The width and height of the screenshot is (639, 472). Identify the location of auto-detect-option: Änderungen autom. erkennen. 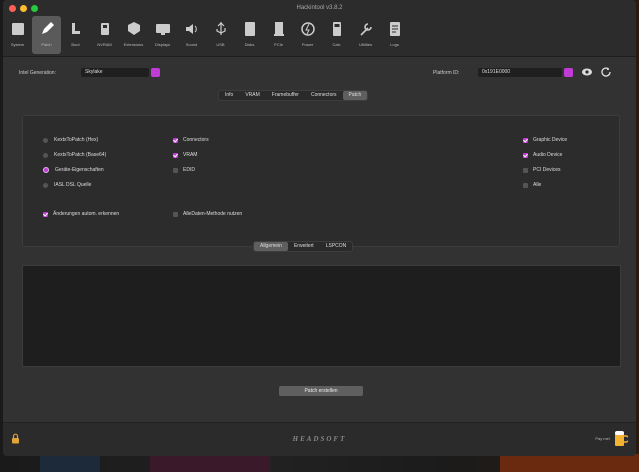
(81, 214).